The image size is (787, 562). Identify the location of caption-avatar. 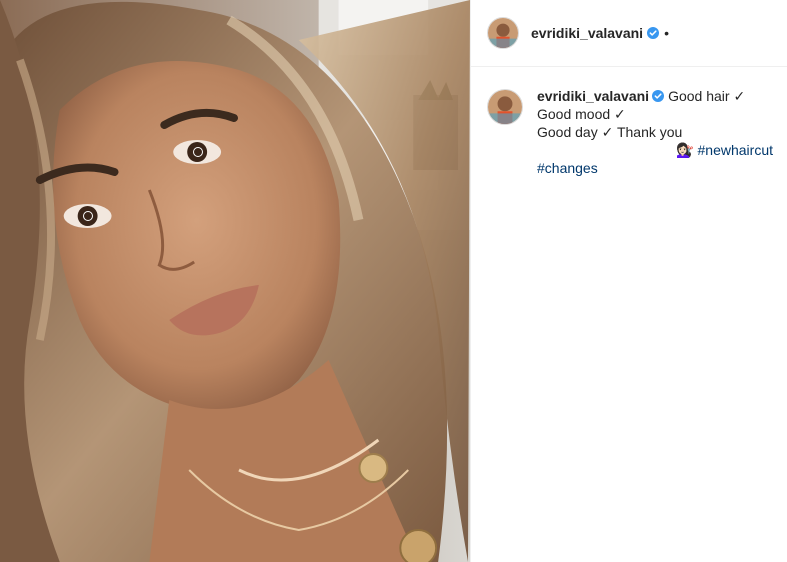
(505, 107).